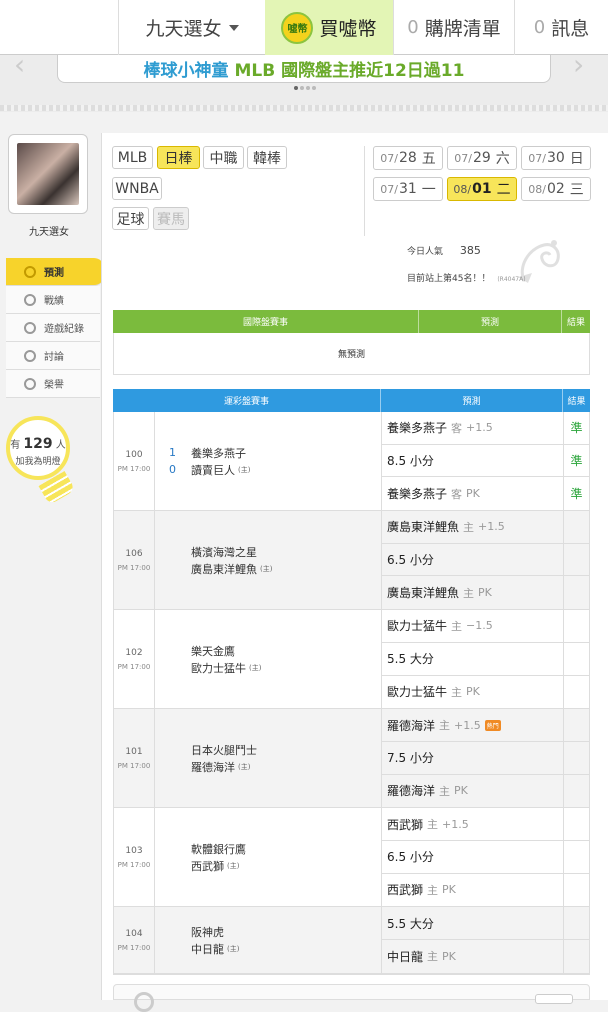 This screenshot has height=1012, width=608. I want to click on team-name: 羅德海洋, so click(213, 767).